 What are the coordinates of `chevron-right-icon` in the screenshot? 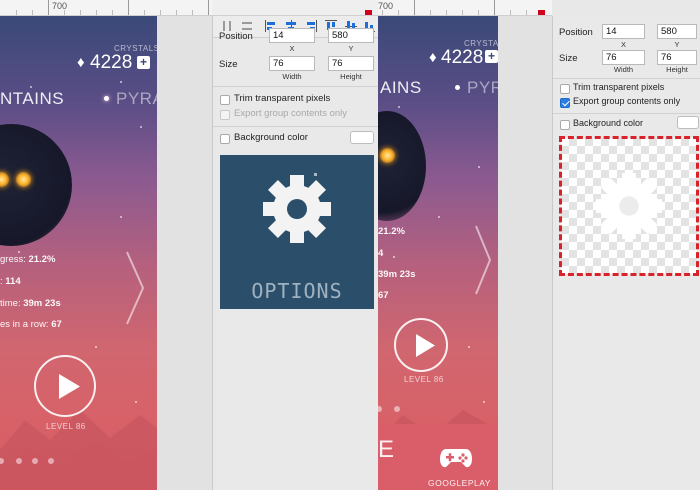 It's located at (483, 260).